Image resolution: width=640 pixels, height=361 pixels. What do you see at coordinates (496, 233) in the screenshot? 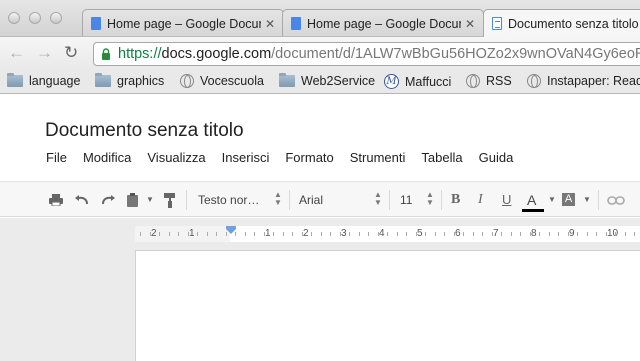
I see `ruler-number: 7` at bounding box center [496, 233].